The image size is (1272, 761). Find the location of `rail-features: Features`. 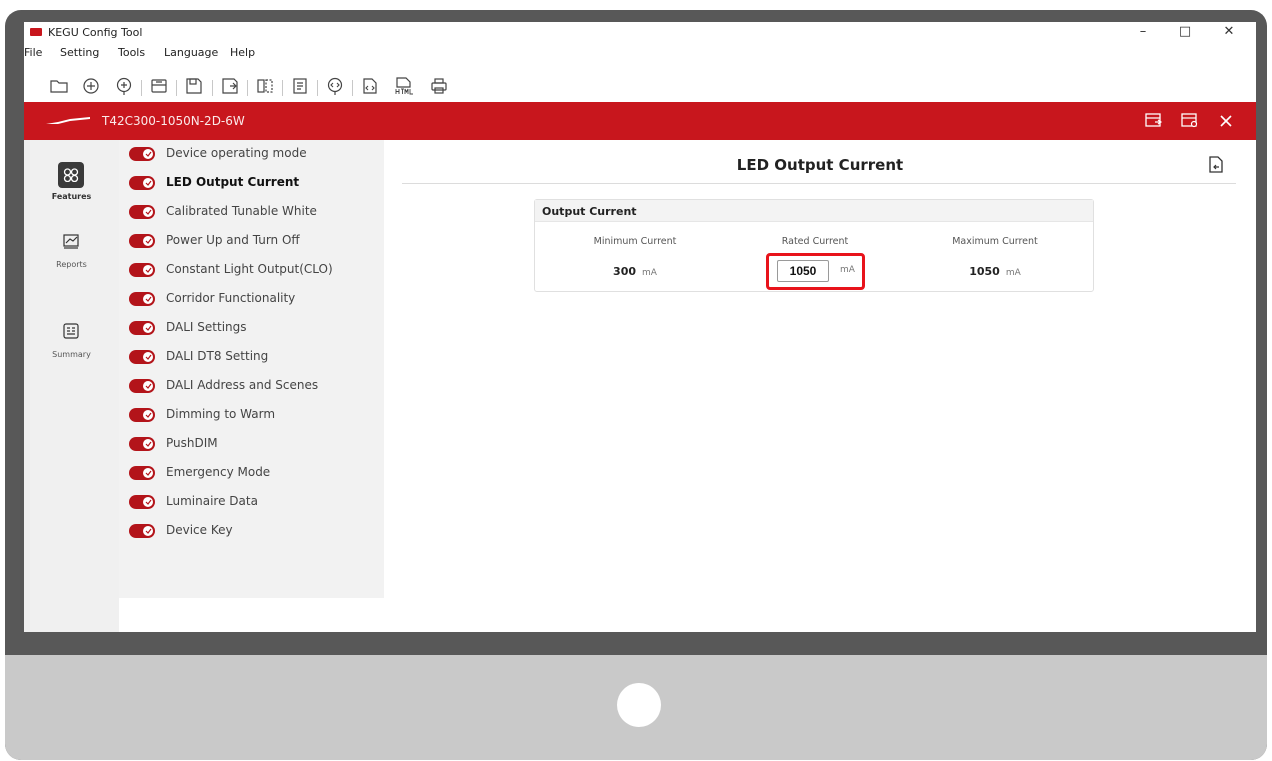

rail-features: Features is located at coordinates (71, 185).